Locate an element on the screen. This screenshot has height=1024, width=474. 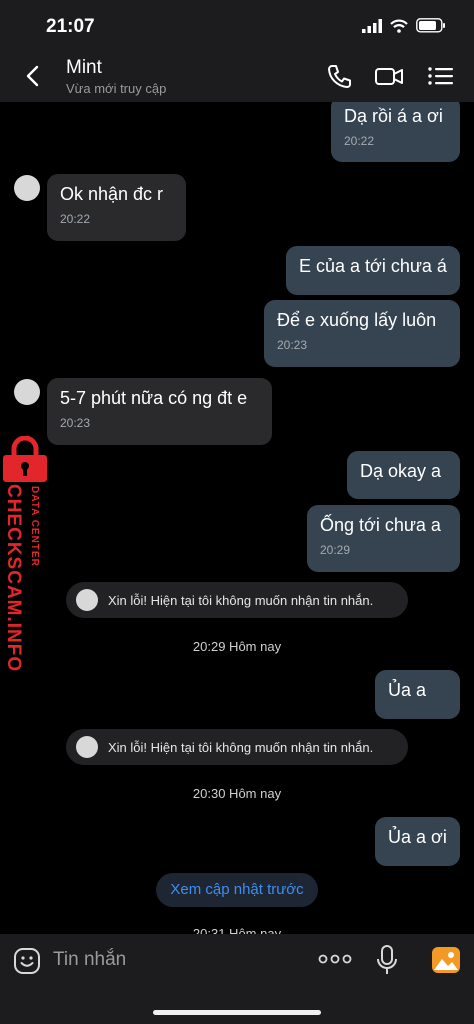
message-bubble-outgoing: E của a tới chưa á is located at coordinates (373, 270).